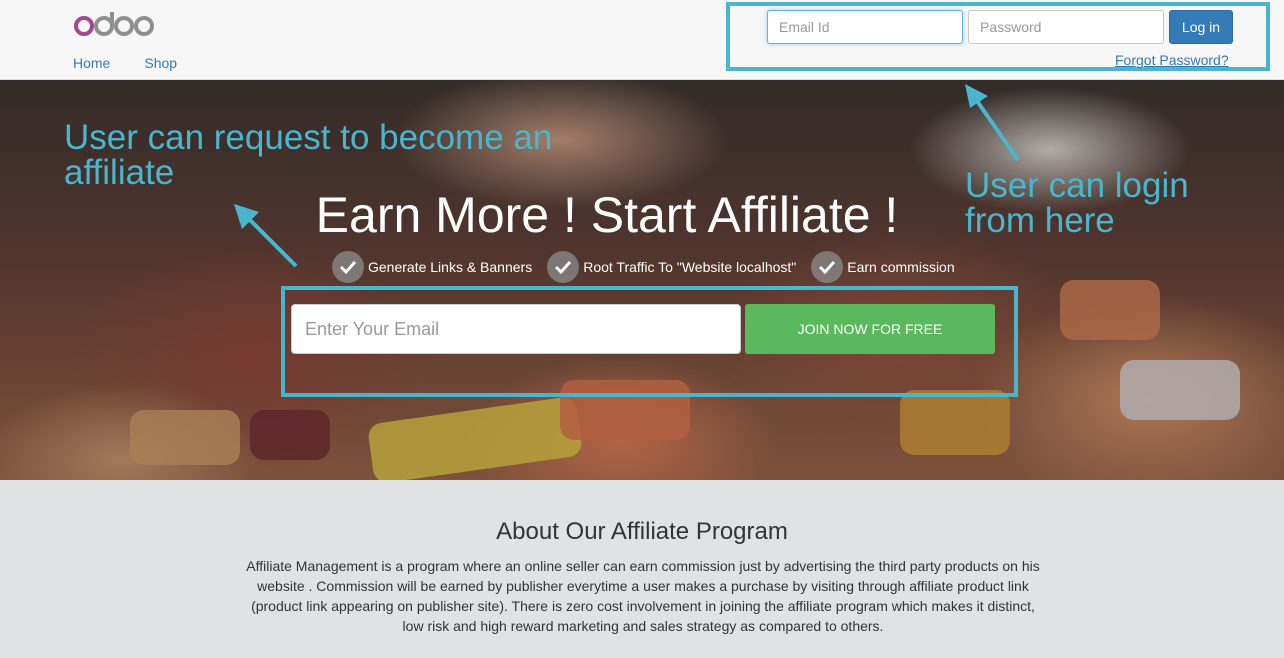 Image resolution: width=1284 pixels, height=658 pixels. Describe the element at coordinates (1172, 60) in the screenshot. I see `forgot-password-link: Forgot Password?` at that location.